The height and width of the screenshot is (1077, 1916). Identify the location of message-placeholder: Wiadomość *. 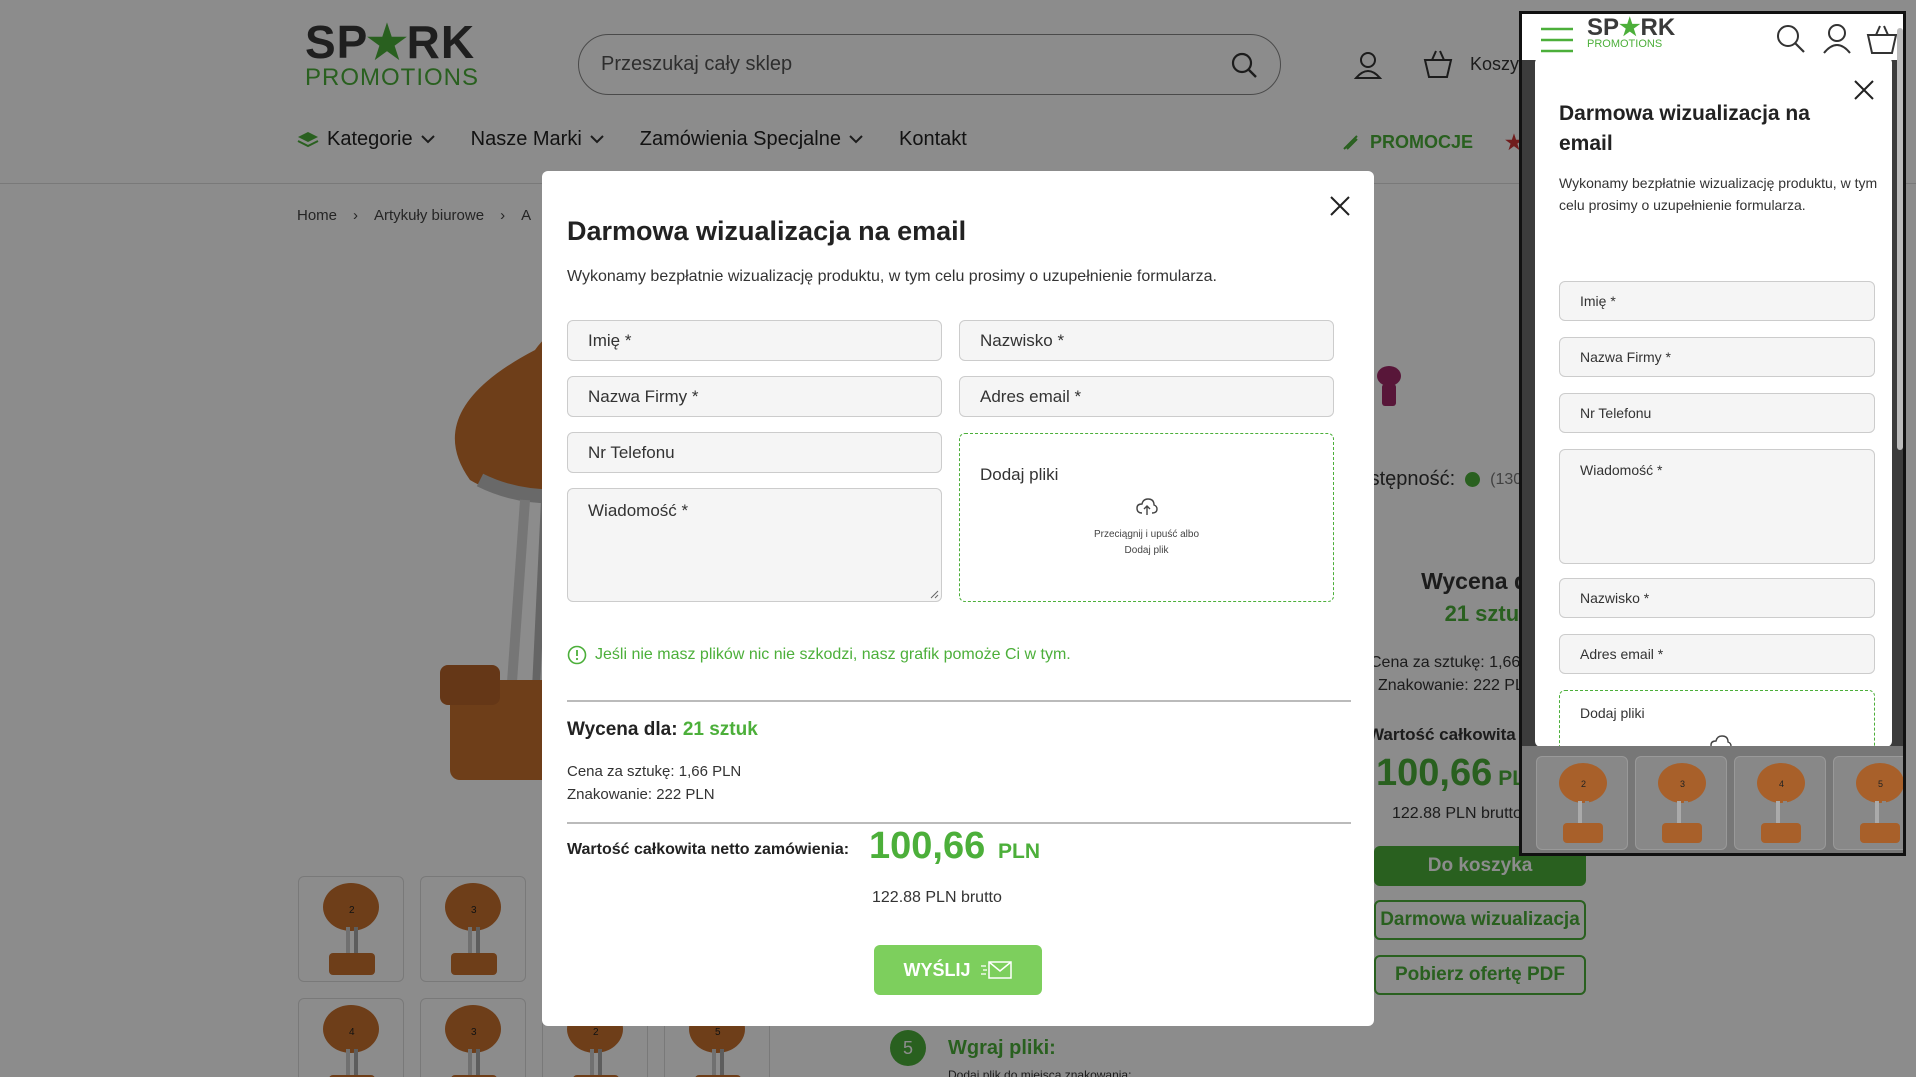
(638, 510).